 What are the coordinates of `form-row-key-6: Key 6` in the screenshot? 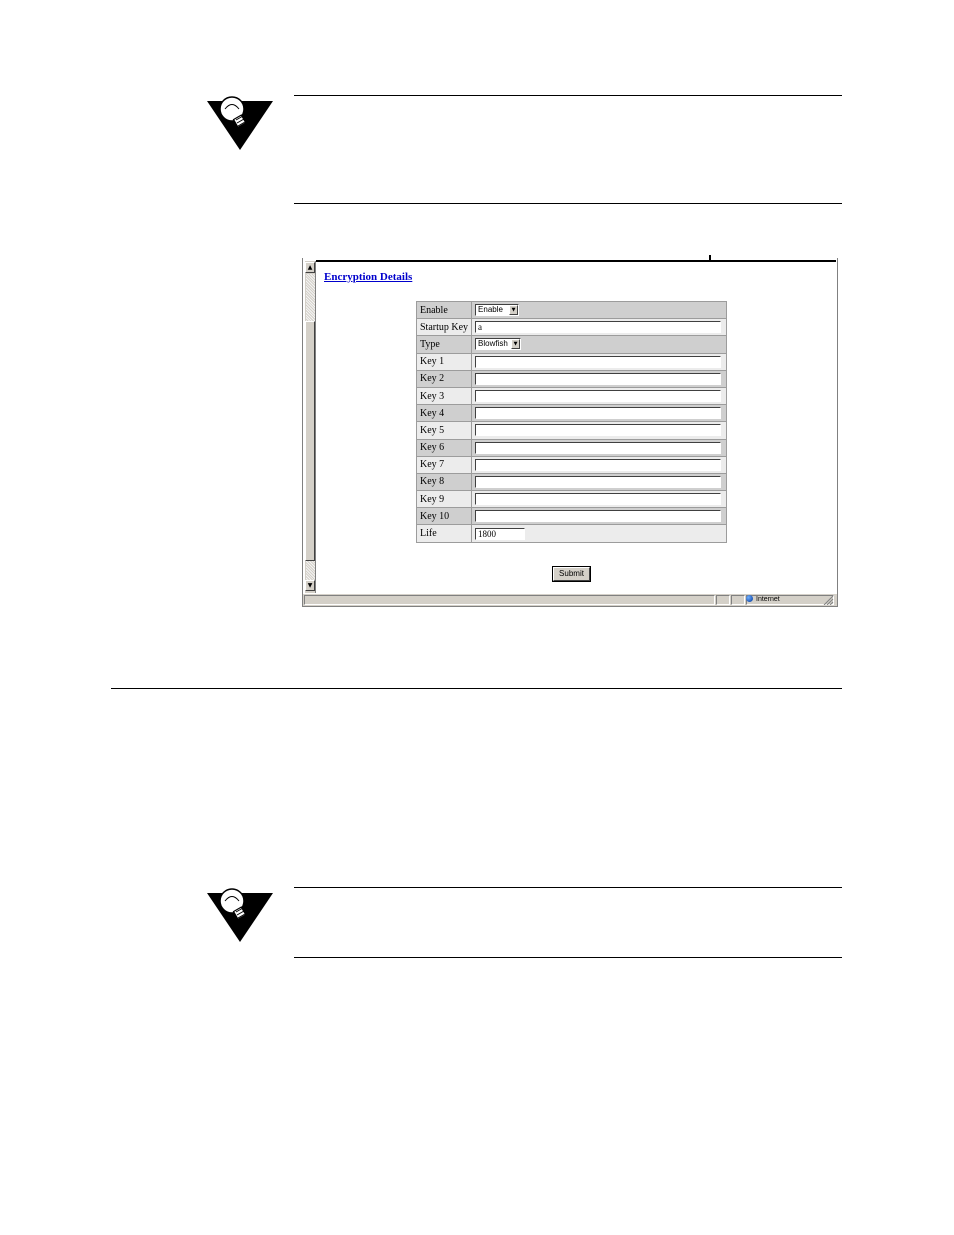 It's located at (571, 447).